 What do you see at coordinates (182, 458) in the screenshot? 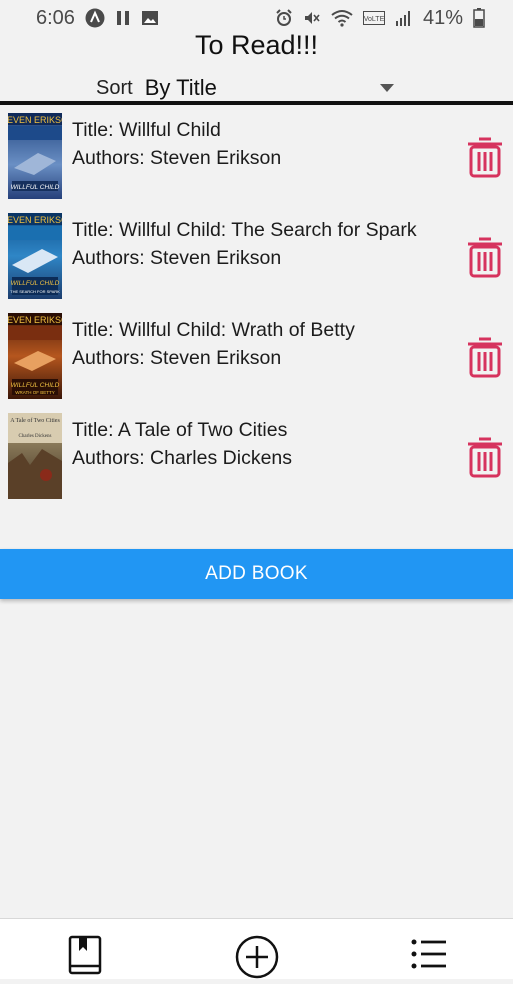
I see `book-authors: Authors: Charles Dickens` at bounding box center [182, 458].